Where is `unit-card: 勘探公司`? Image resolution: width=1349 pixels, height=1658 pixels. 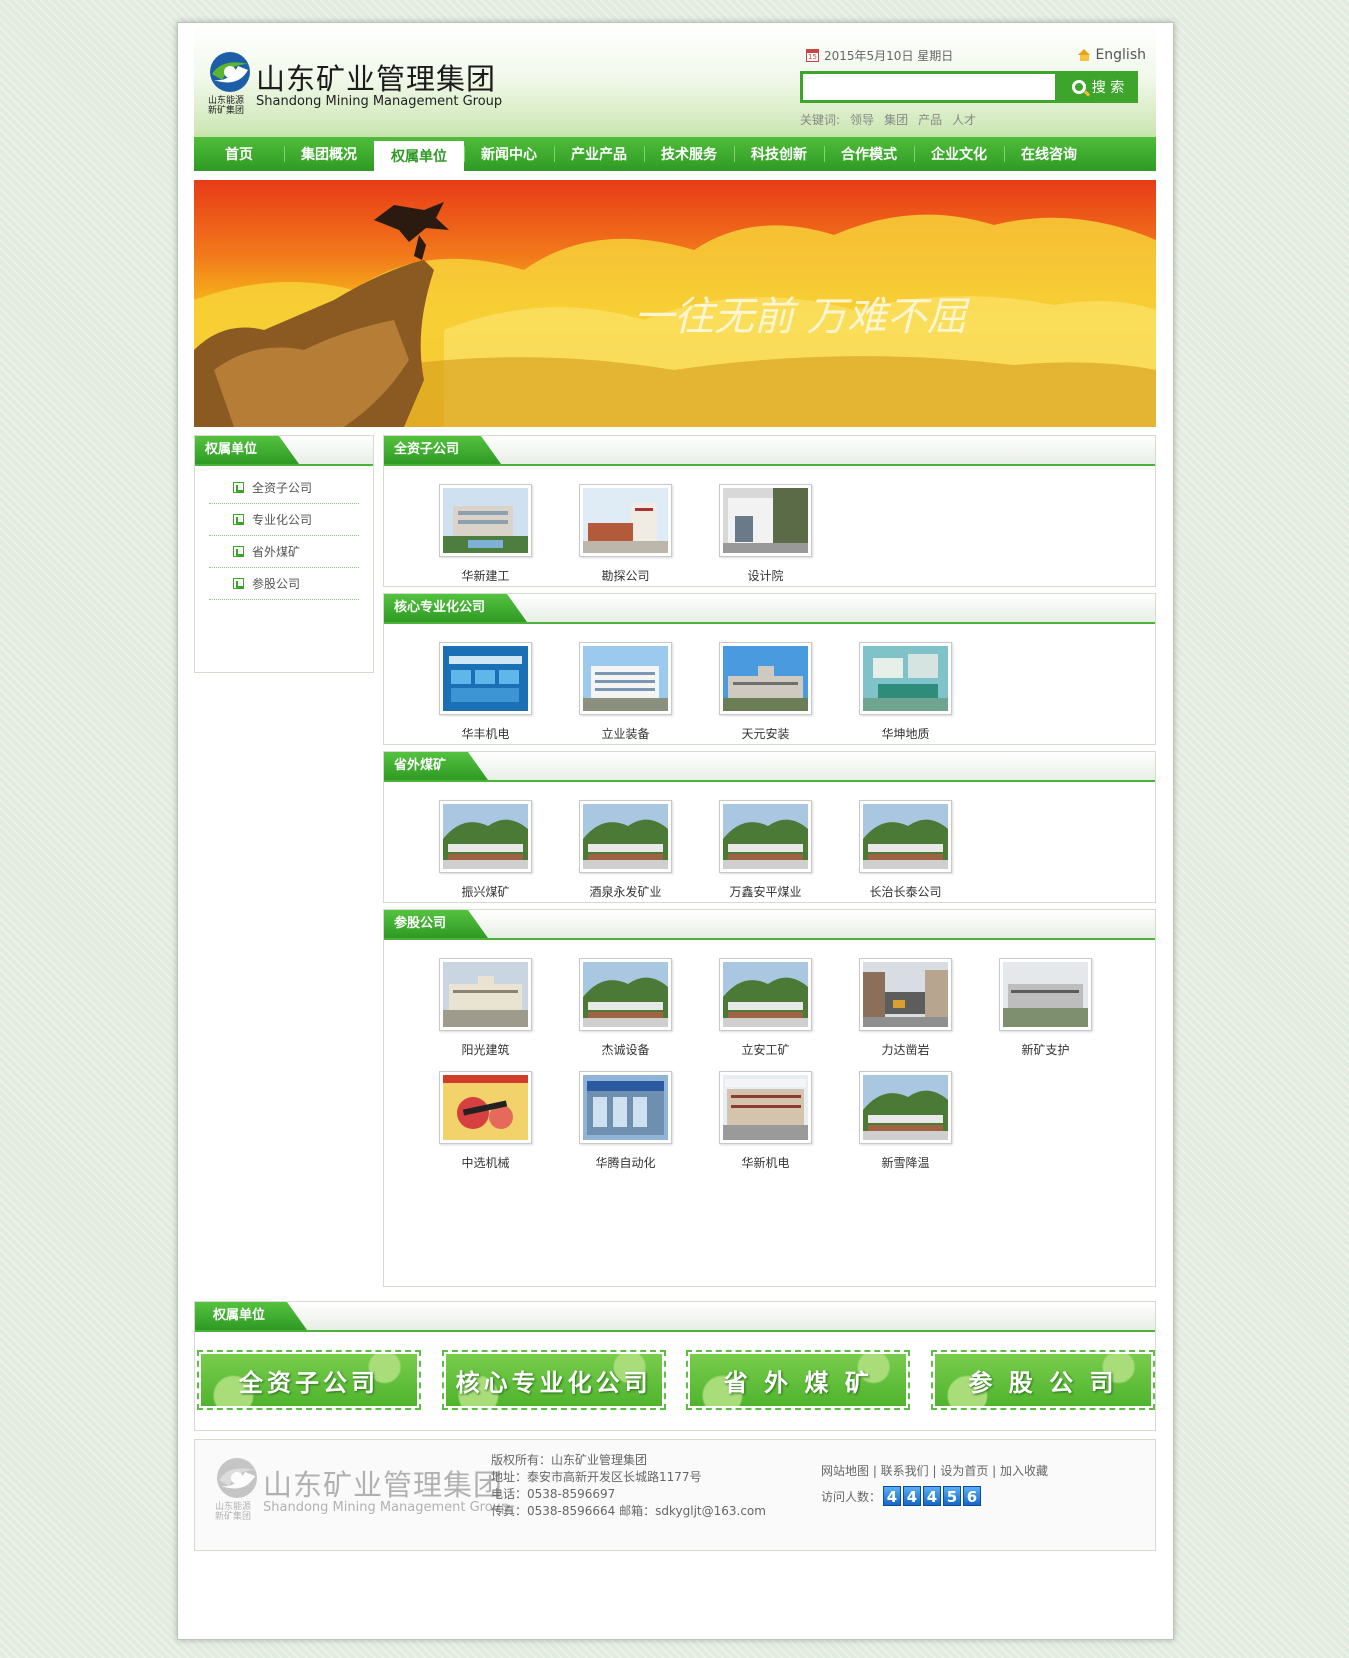 unit-card: 勘探公司 is located at coordinates (649, 540).